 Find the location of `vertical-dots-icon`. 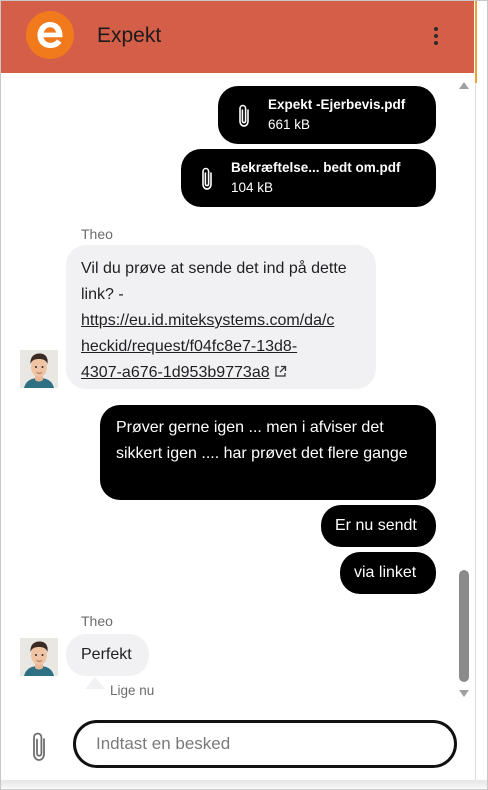

vertical-dots-icon is located at coordinates (436, 29).